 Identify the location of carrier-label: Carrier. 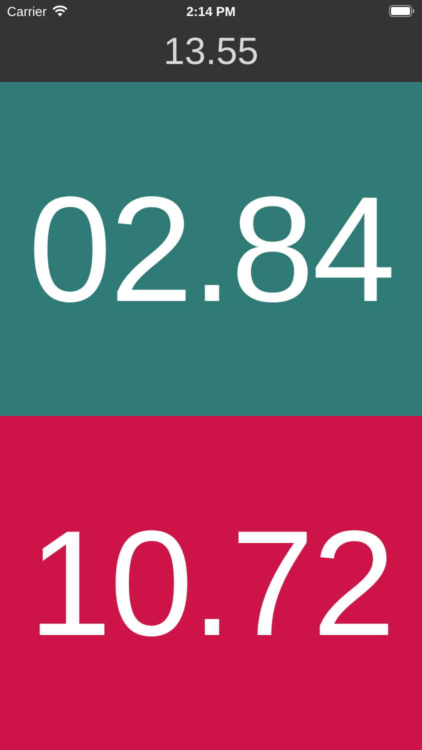
(27, 11).